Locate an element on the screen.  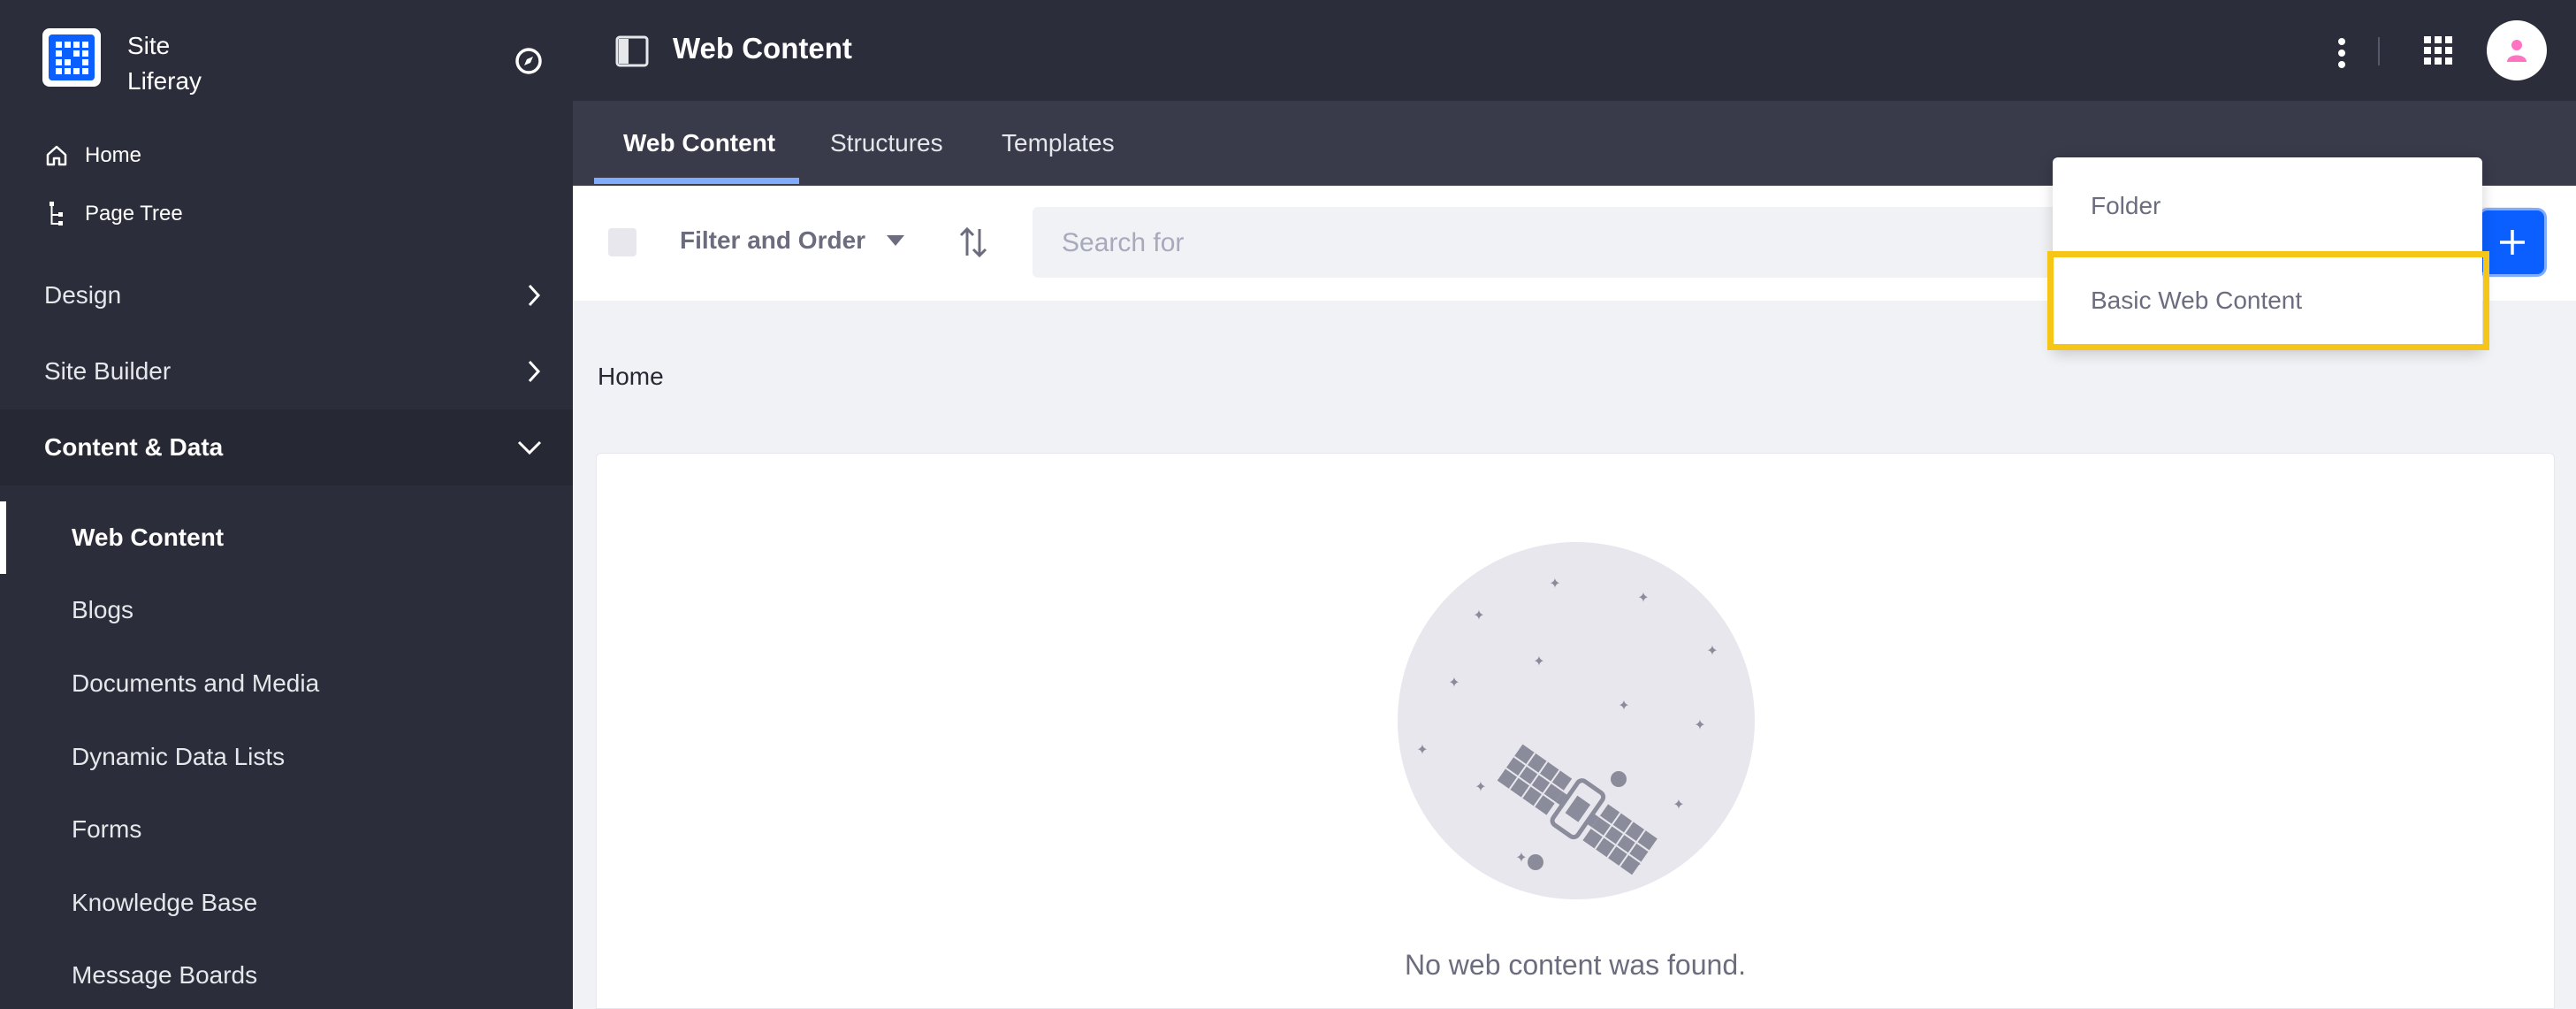
sidebar-item-documents-and-media: Documents and Media is located at coordinates (286, 684).